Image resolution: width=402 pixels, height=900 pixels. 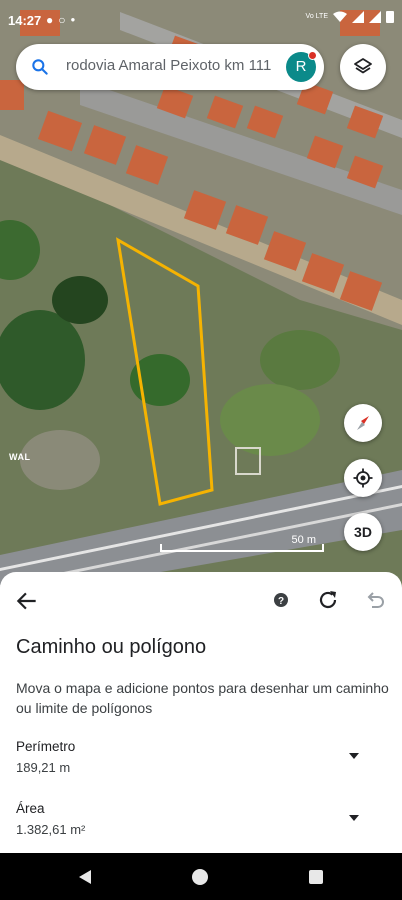 I want to click on perimeter-expand-icon, so click(x=354, y=756).